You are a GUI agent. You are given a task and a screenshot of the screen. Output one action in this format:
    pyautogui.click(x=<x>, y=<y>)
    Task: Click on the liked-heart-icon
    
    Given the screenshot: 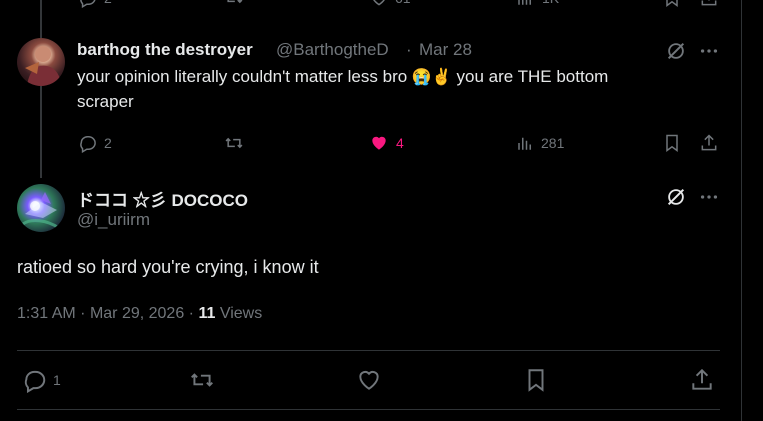 What is the action you would take?
    pyautogui.click(x=379, y=143)
    